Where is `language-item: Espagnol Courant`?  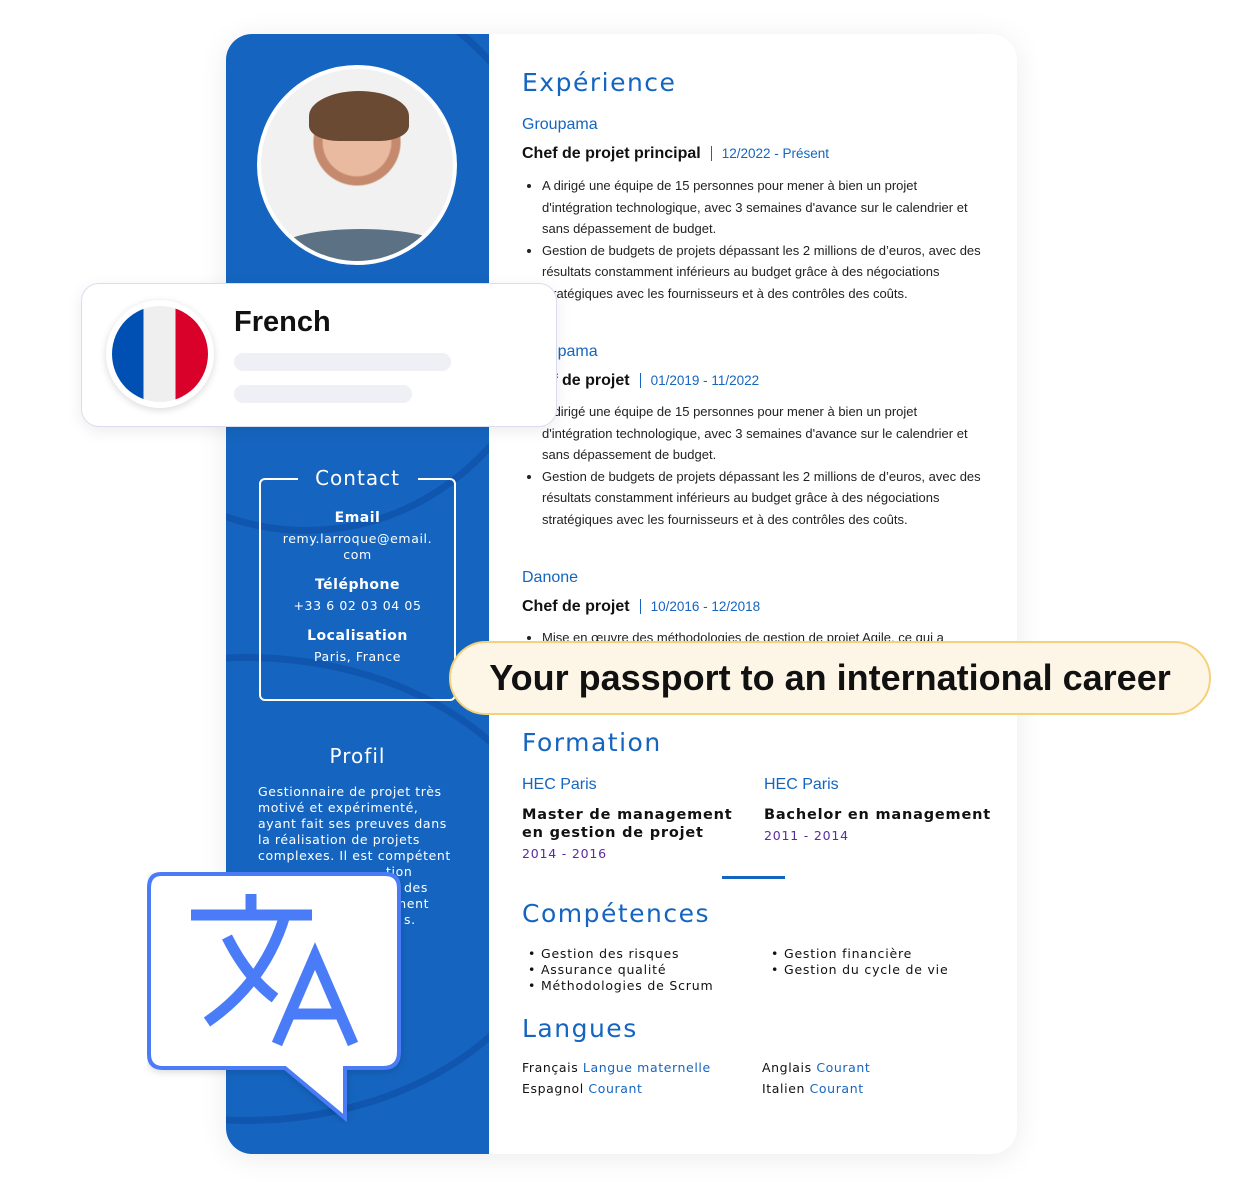
language-item: Espagnol Courant is located at coordinates (582, 1088).